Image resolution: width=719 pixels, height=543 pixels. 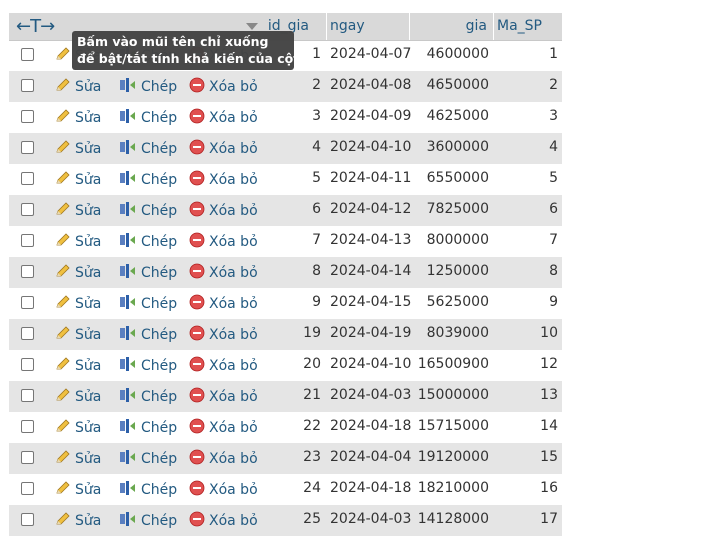 I want to click on cell-id-gia: 8, so click(x=316, y=271).